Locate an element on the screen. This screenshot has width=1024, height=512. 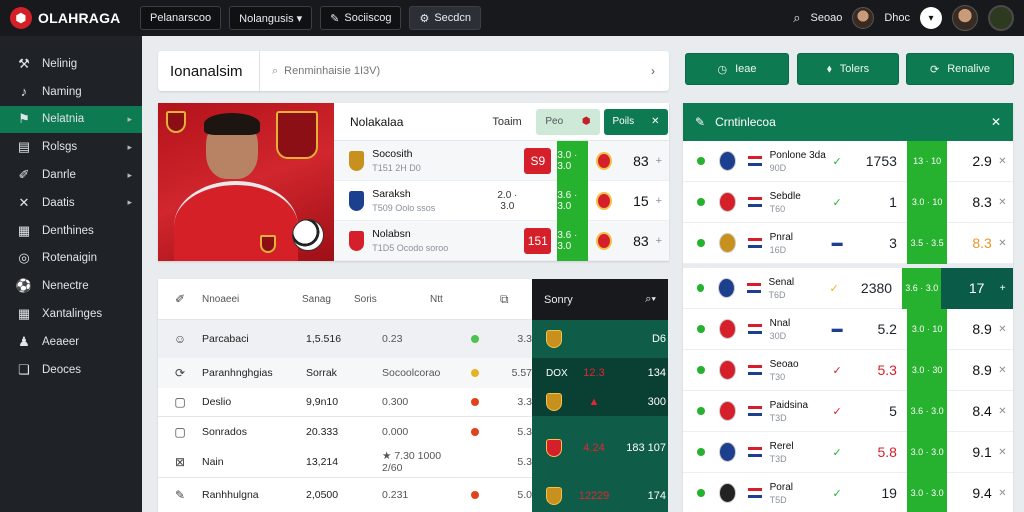
action-button-3: ⟳ Renalive is located at coordinates (960, 69).